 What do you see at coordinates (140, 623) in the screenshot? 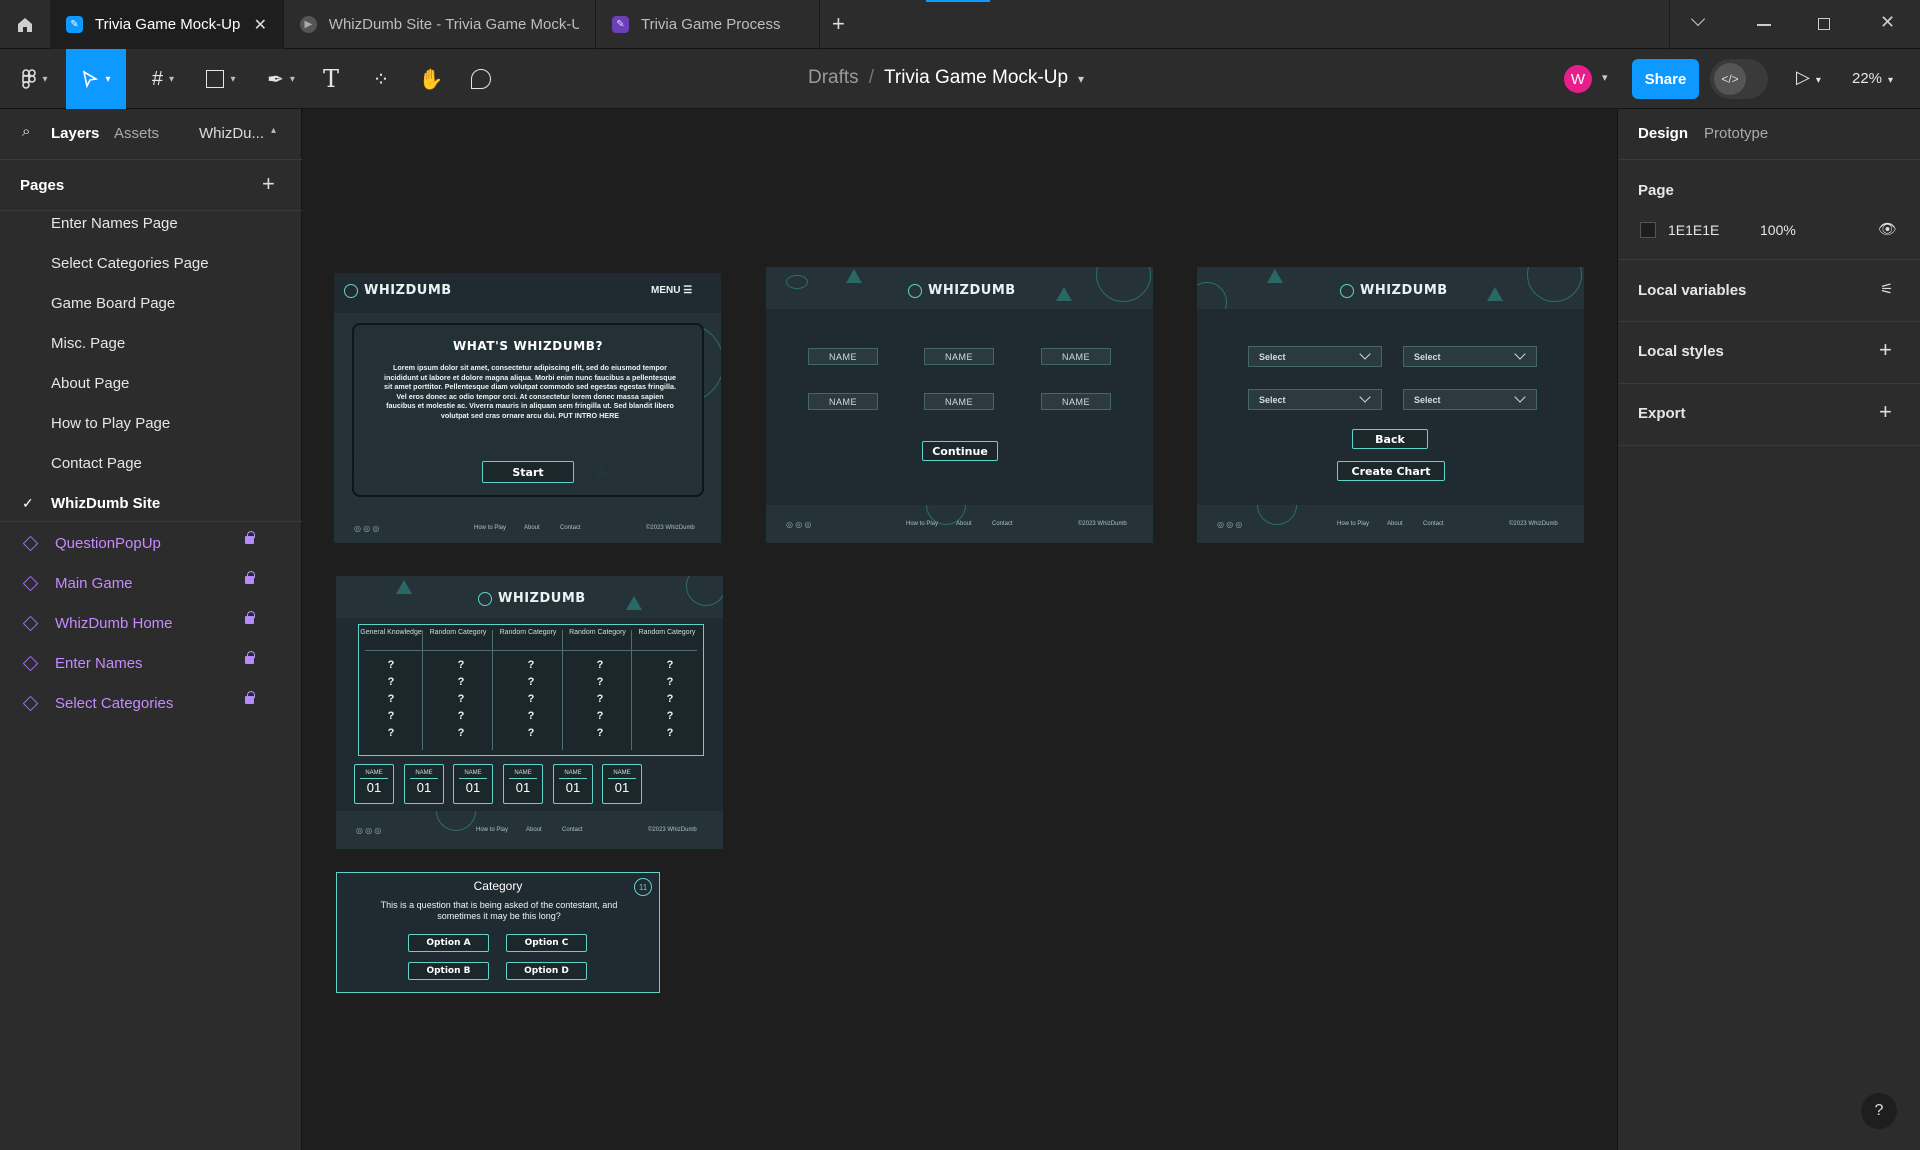
I see `layer-whizdumb-home: WhizDumb Home` at bounding box center [140, 623].